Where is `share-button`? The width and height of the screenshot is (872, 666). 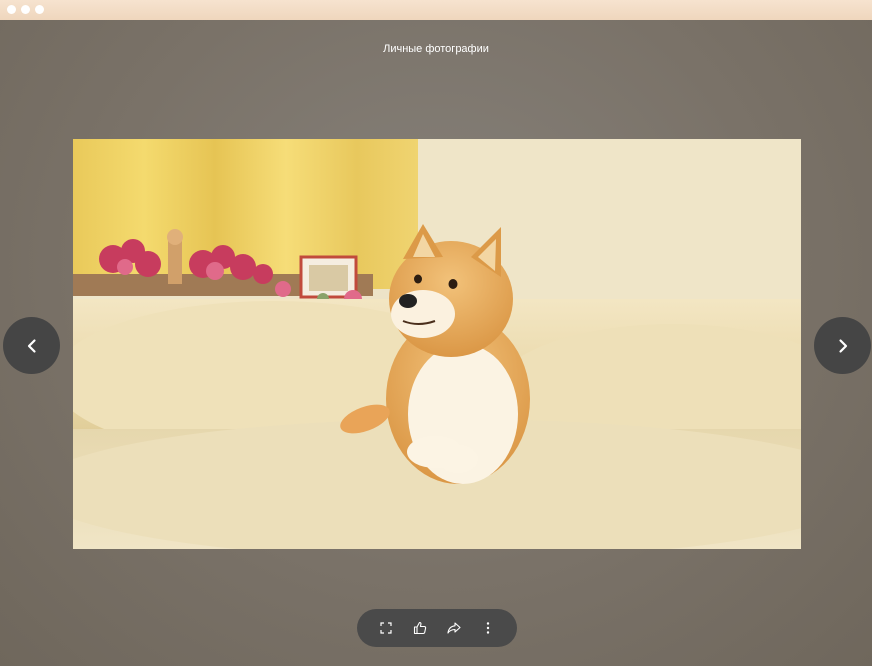
share-button is located at coordinates (454, 628).